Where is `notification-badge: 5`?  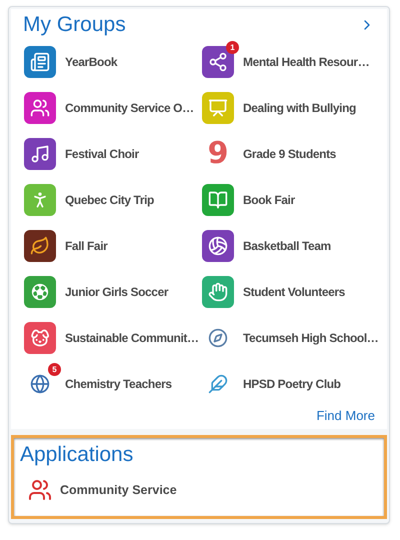 notification-badge: 5 is located at coordinates (54, 369).